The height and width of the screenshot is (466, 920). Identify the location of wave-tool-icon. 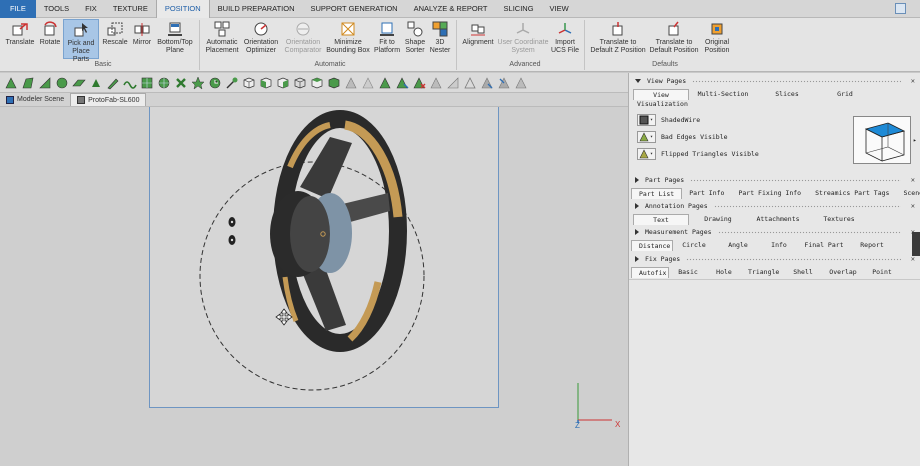
(130, 83).